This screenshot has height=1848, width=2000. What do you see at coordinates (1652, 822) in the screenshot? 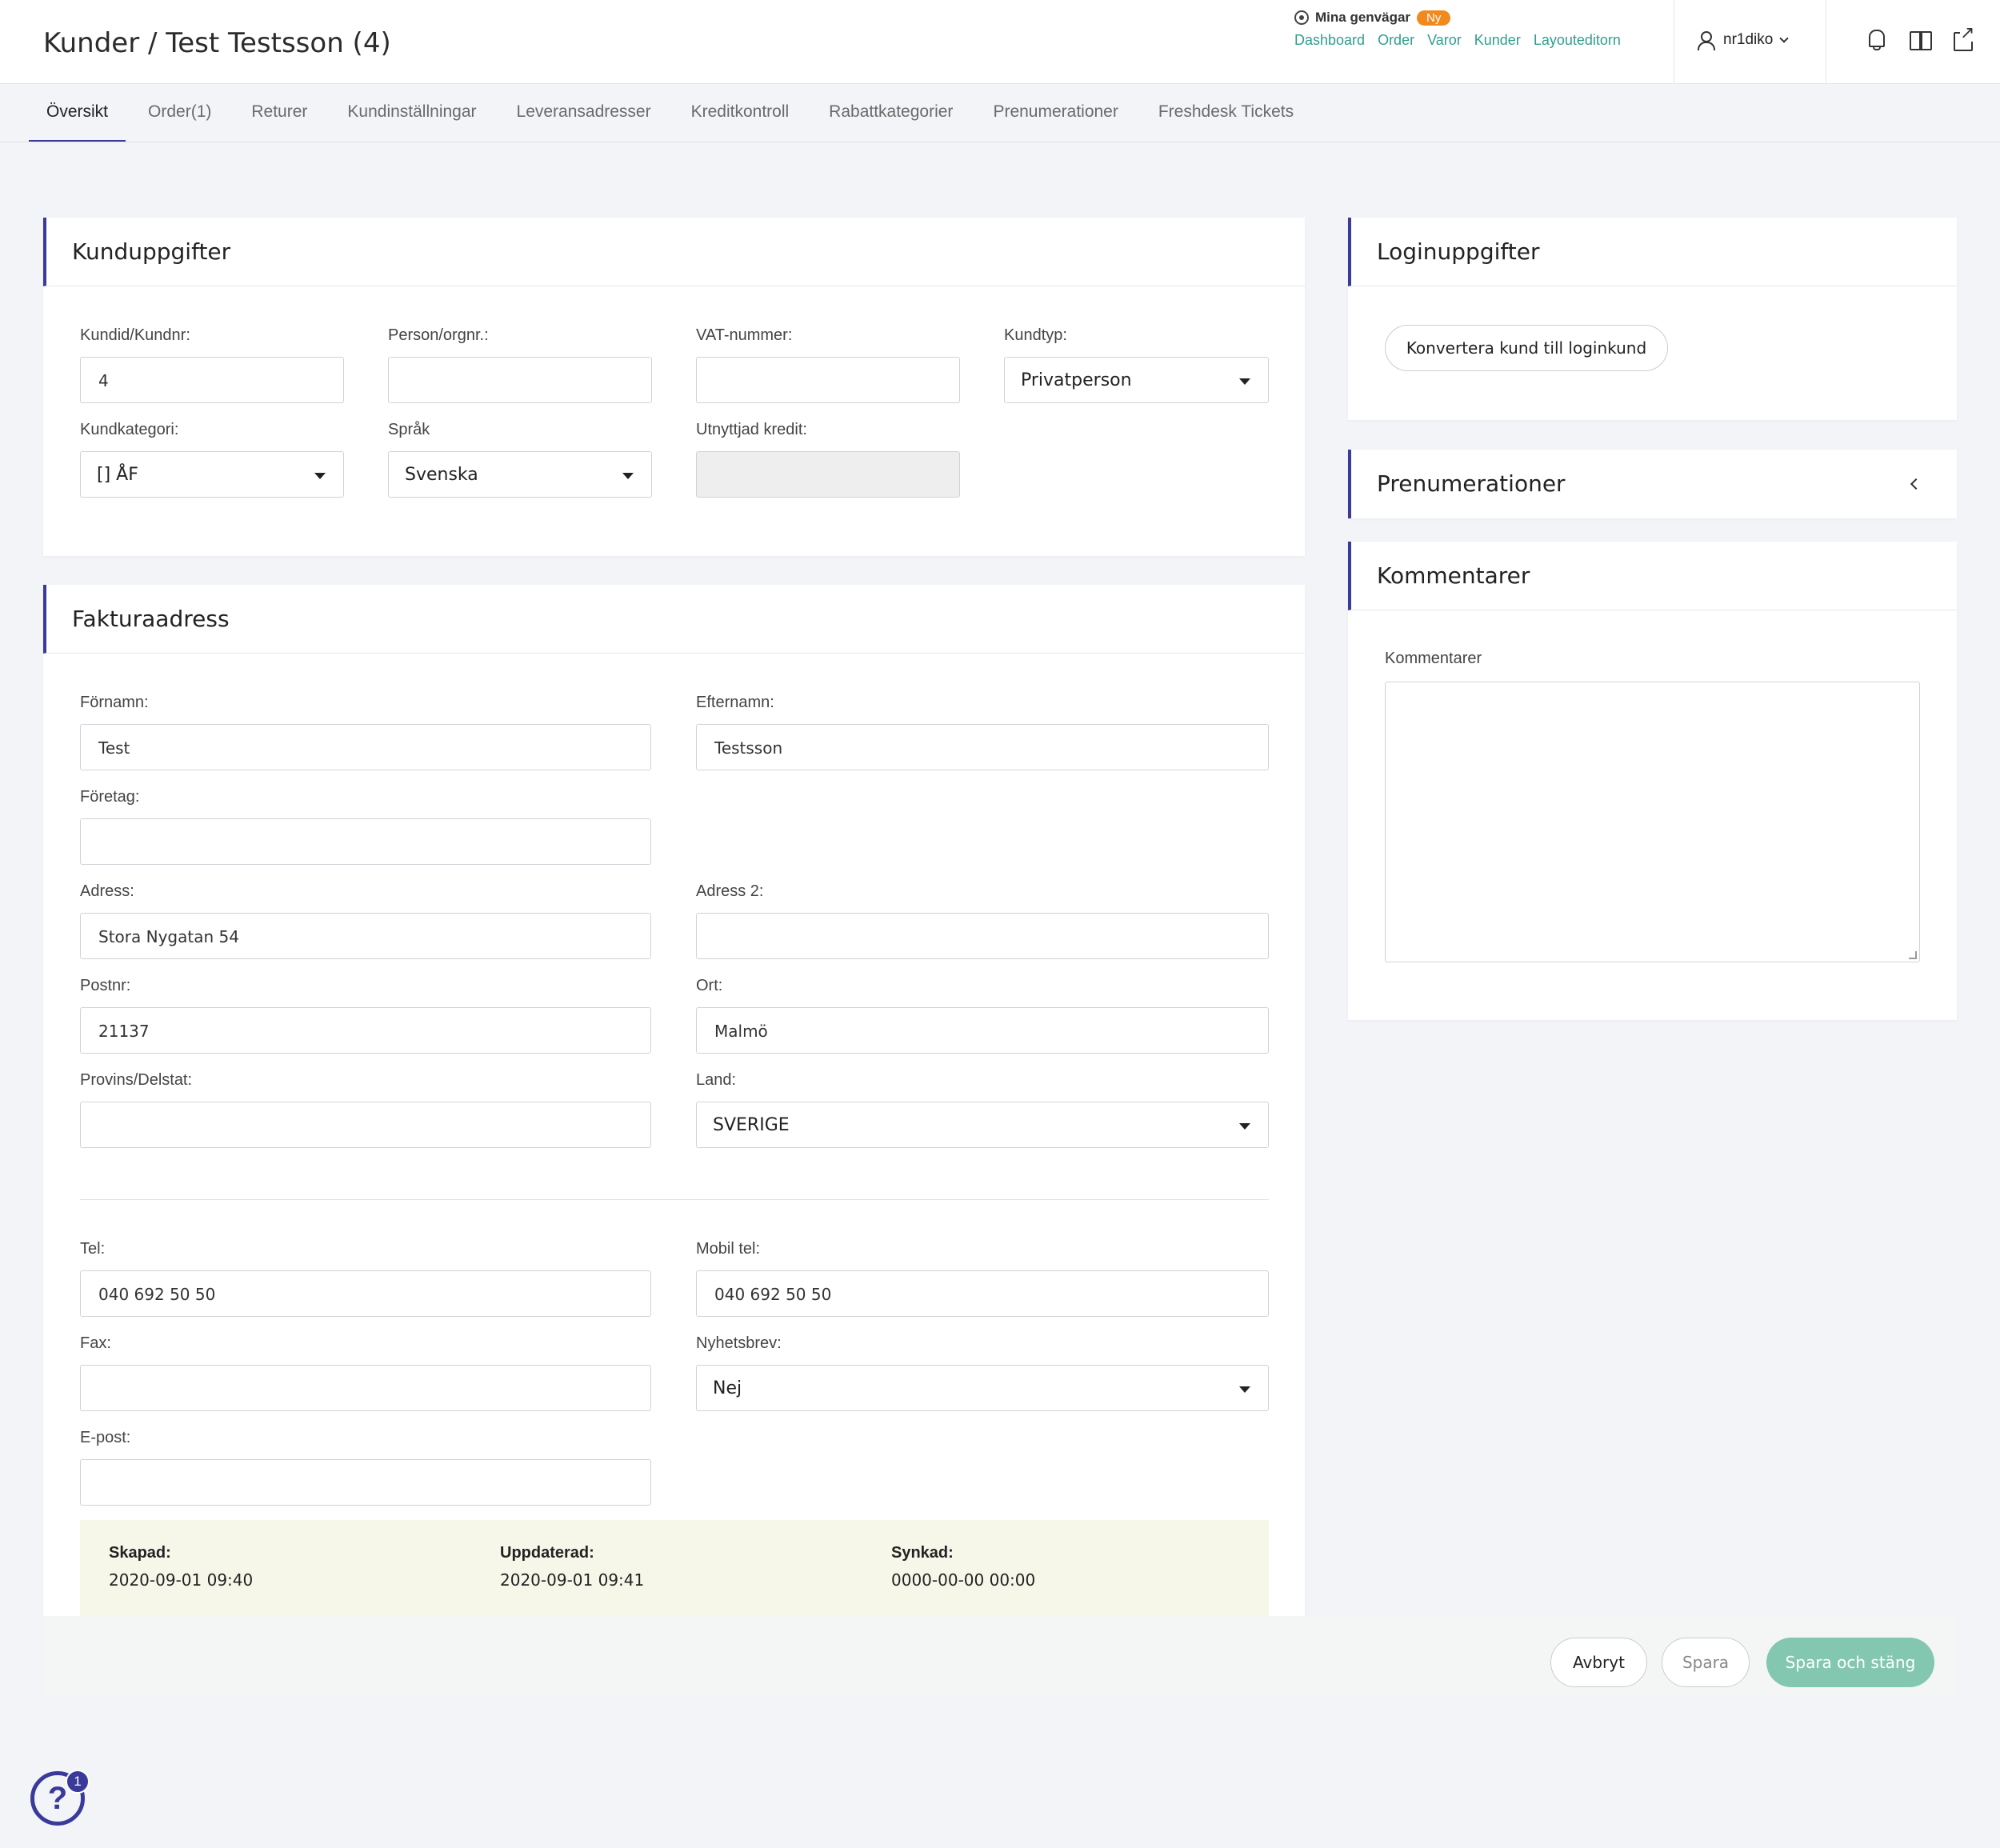
I see `kommentarer-textarea` at bounding box center [1652, 822].